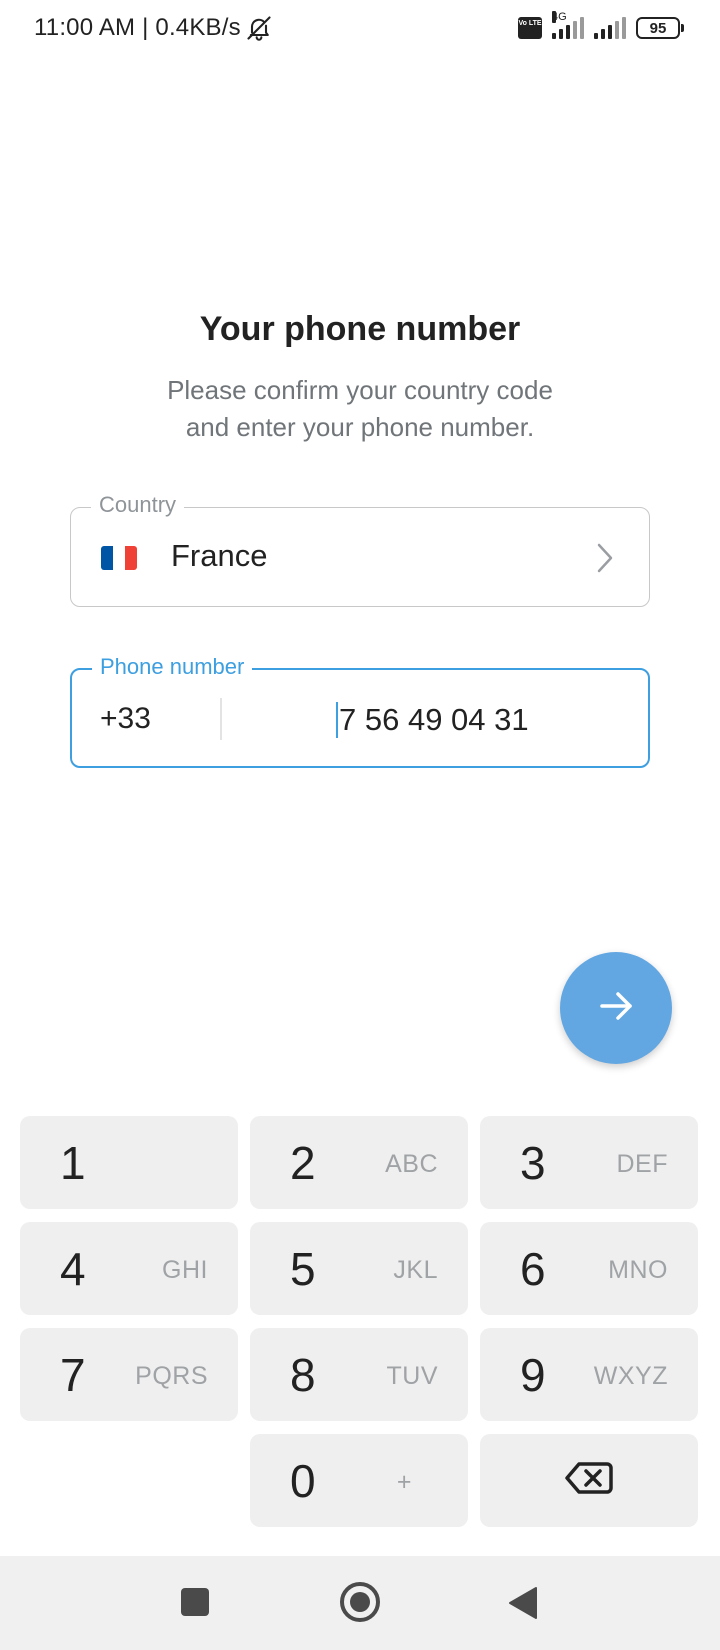 This screenshot has height=1650, width=720. What do you see at coordinates (404, 1482) in the screenshot?
I see `key-letters: +` at bounding box center [404, 1482].